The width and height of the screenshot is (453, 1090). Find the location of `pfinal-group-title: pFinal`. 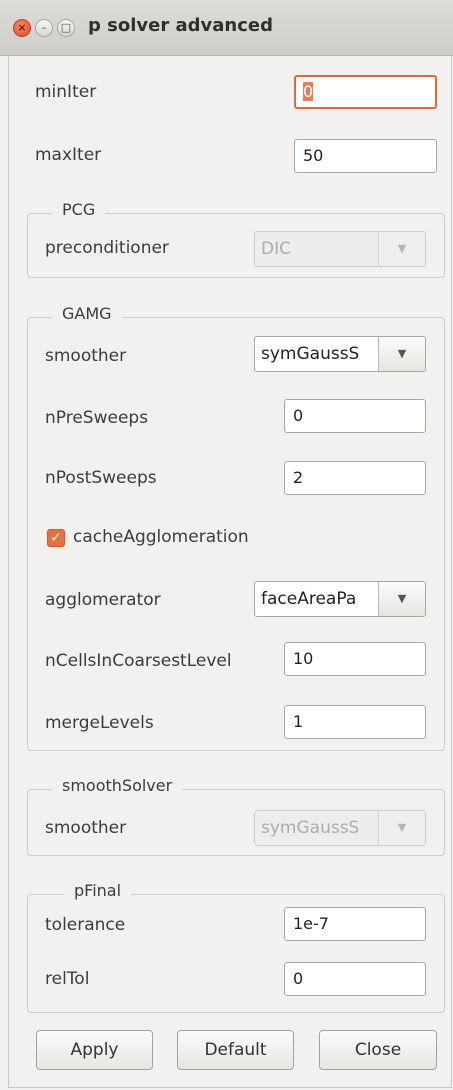

pfinal-group-title: pFinal is located at coordinates (98, 890).